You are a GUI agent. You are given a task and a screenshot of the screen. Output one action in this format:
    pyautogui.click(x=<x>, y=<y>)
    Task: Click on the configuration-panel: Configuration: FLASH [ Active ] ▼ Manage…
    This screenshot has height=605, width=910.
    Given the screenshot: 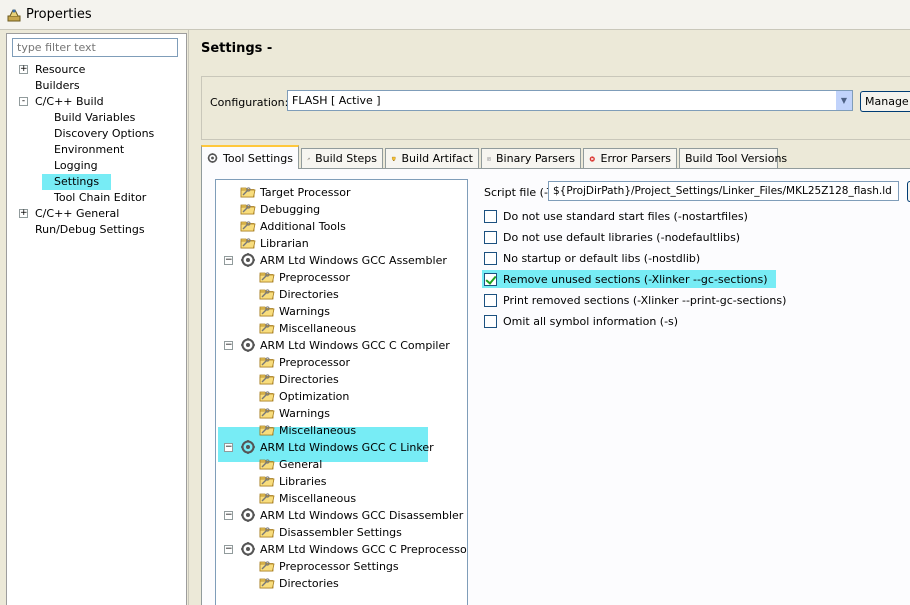 What is the action you would take?
    pyautogui.click(x=555, y=108)
    